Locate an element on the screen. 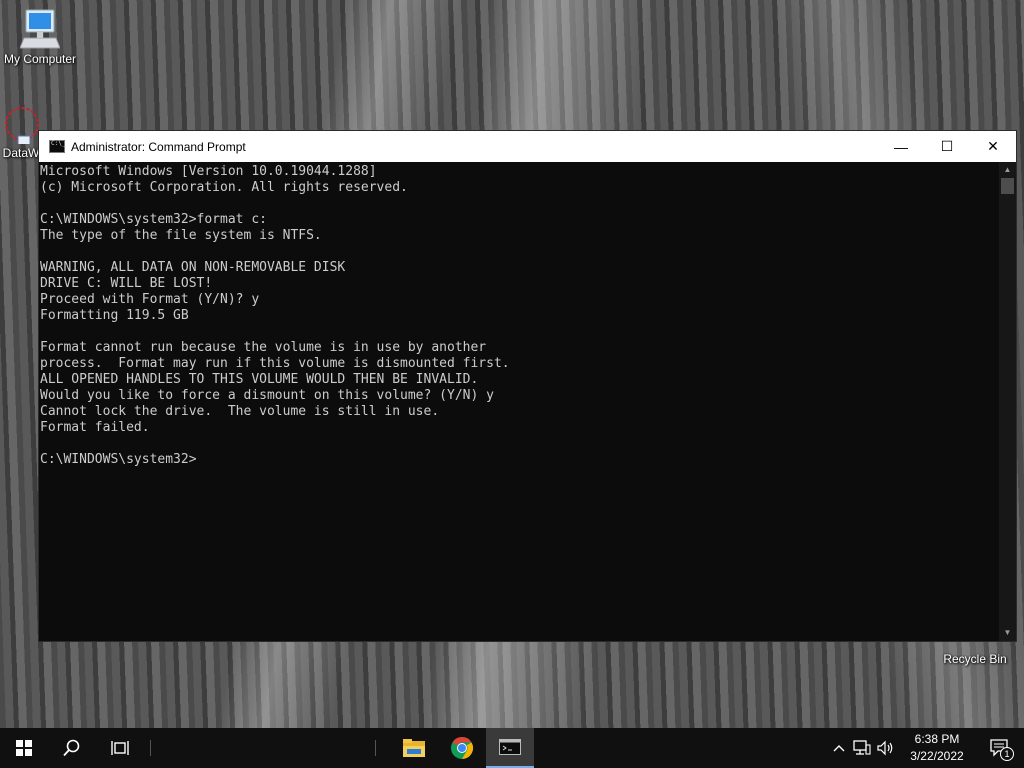 The width and height of the screenshot is (1024, 768). task-view-icon is located at coordinates (120, 748).